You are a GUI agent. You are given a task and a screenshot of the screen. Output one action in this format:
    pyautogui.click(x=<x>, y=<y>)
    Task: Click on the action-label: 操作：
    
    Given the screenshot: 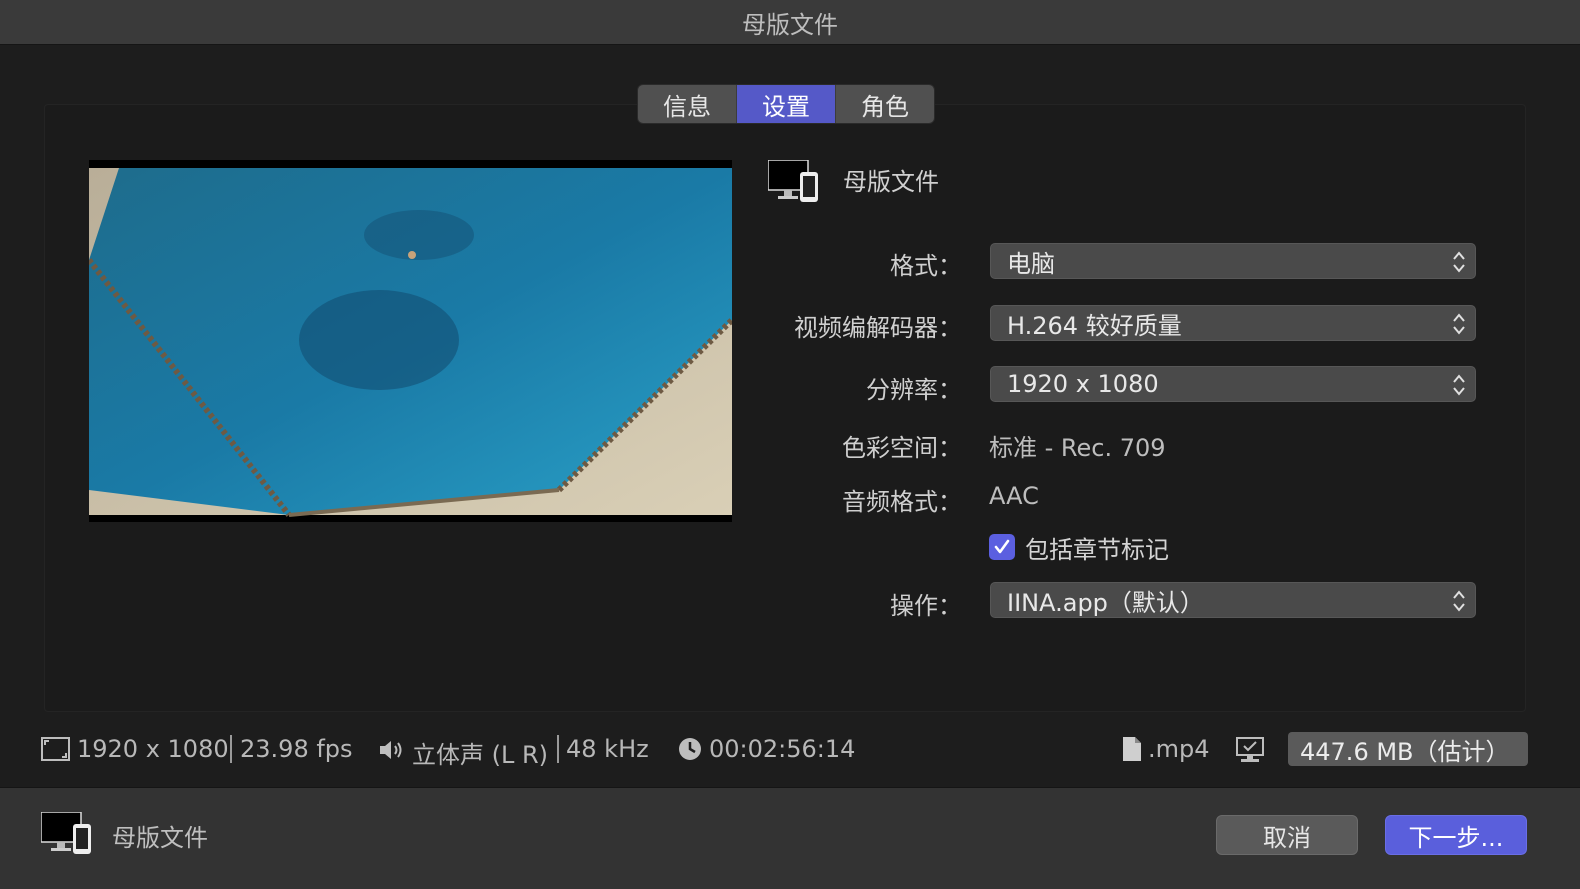 What is the action you would take?
    pyautogui.click(x=926, y=606)
    